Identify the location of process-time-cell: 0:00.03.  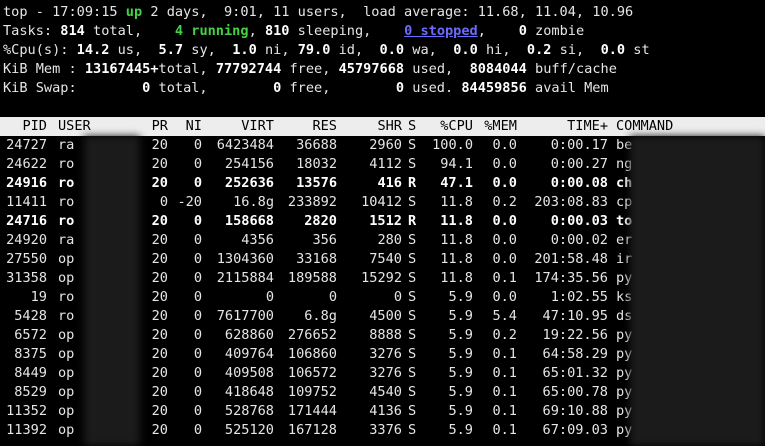
(579, 221).